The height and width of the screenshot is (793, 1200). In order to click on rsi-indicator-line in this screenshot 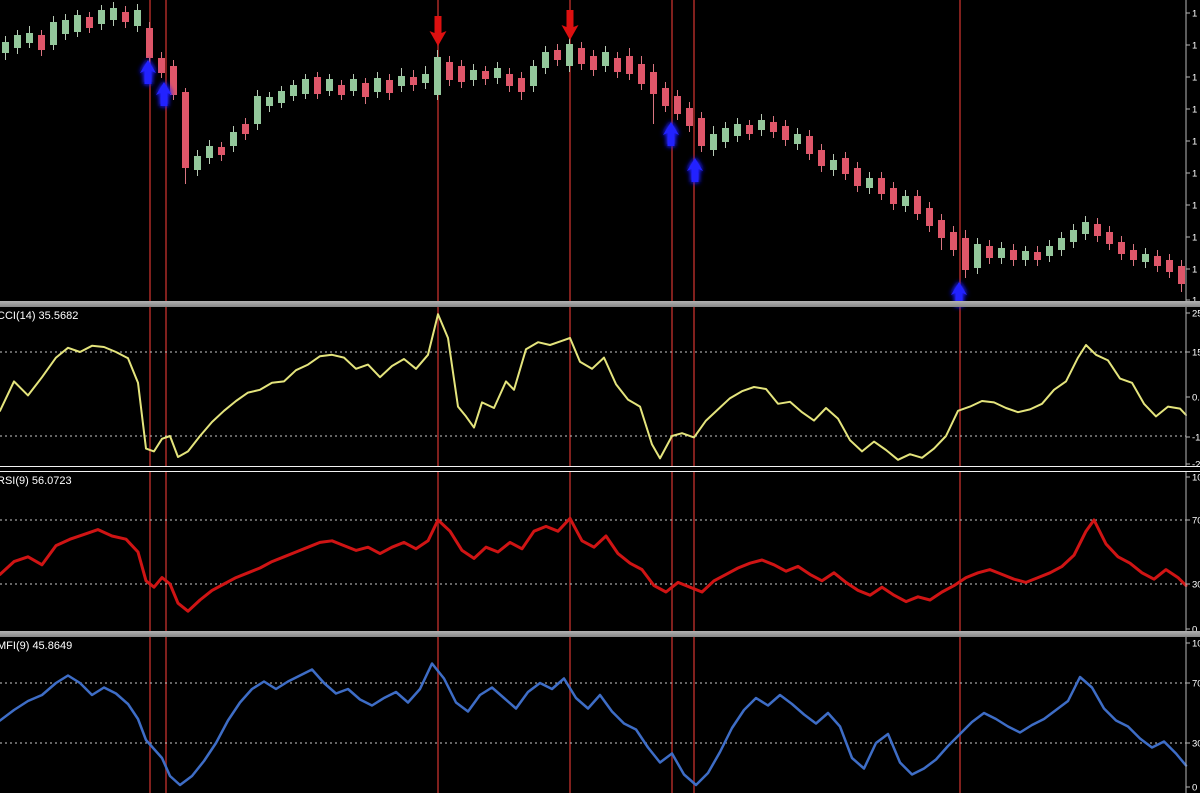, I will do `click(594, 564)`.